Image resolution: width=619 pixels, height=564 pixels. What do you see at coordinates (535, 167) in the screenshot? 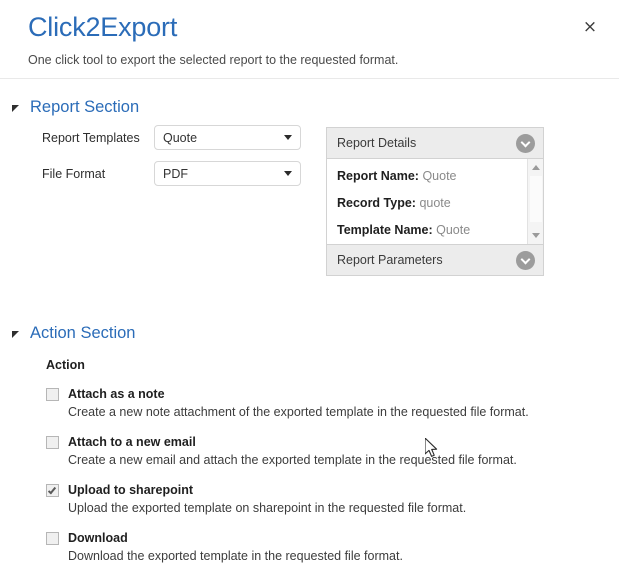
I see `scroll-up-arrow-icon` at bounding box center [535, 167].